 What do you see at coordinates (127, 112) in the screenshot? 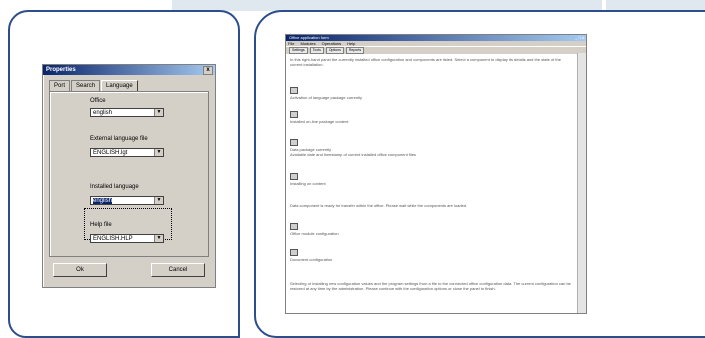
I see `office-select: english ▼` at bounding box center [127, 112].